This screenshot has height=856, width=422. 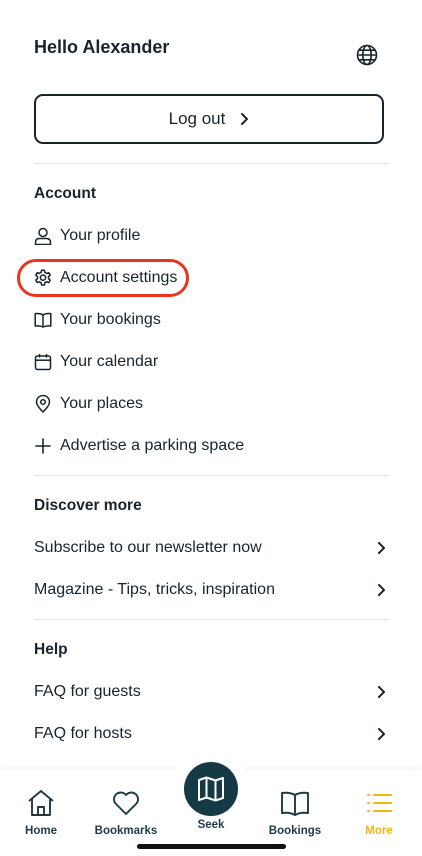 I want to click on menu-item-label: Account settings, so click(x=119, y=277).